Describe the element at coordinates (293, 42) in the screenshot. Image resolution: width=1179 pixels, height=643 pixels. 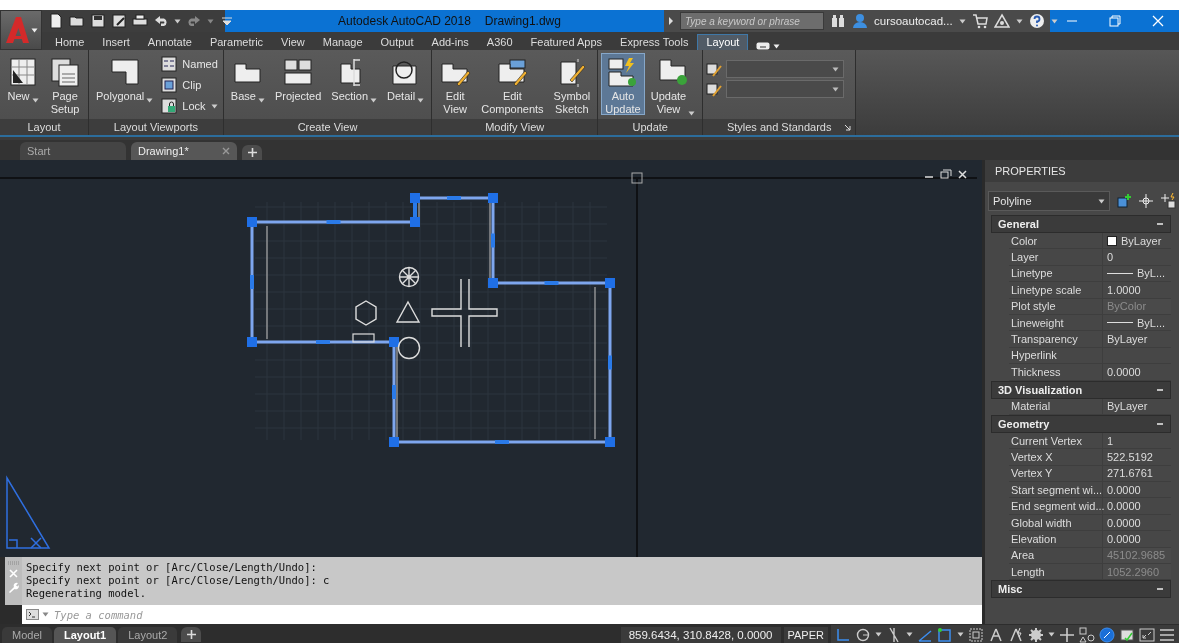
I see `ribbon-tab: View` at that location.